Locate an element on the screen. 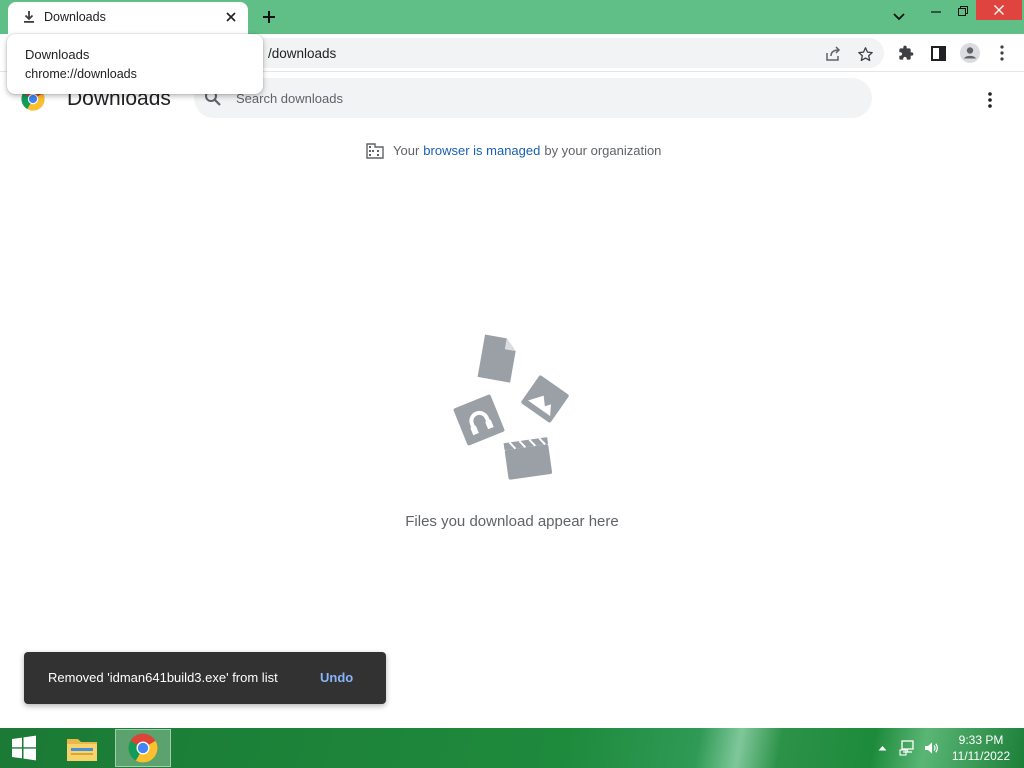 The height and width of the screenshot is (768, 1024). more-vert-icon is located at coordinates (990, 100).